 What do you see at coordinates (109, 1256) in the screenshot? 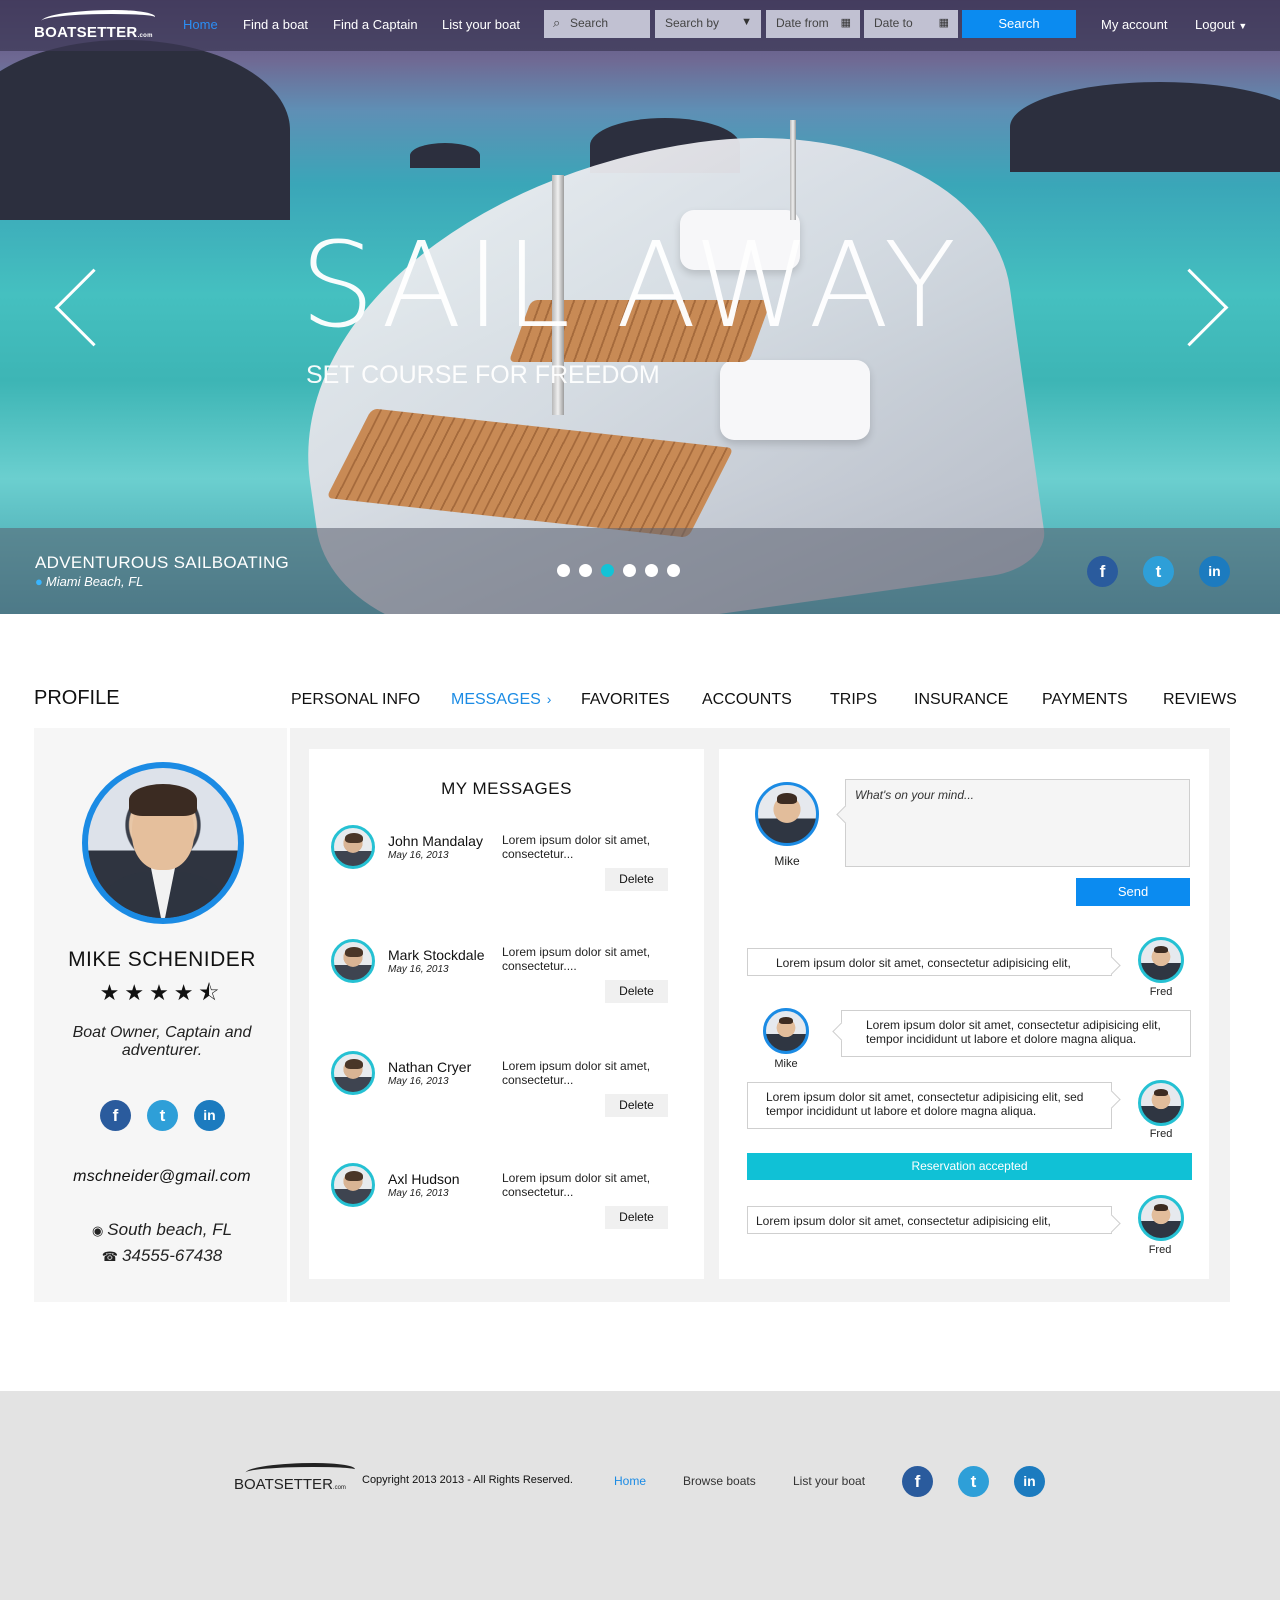
I see `phone-icon: ☎` at bounding box center [109, 1256].